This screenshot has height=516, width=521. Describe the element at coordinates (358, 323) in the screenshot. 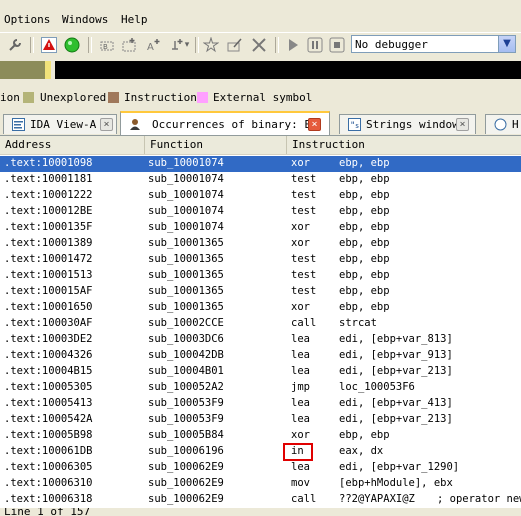

I see `operands-cell: strcat` at that location.